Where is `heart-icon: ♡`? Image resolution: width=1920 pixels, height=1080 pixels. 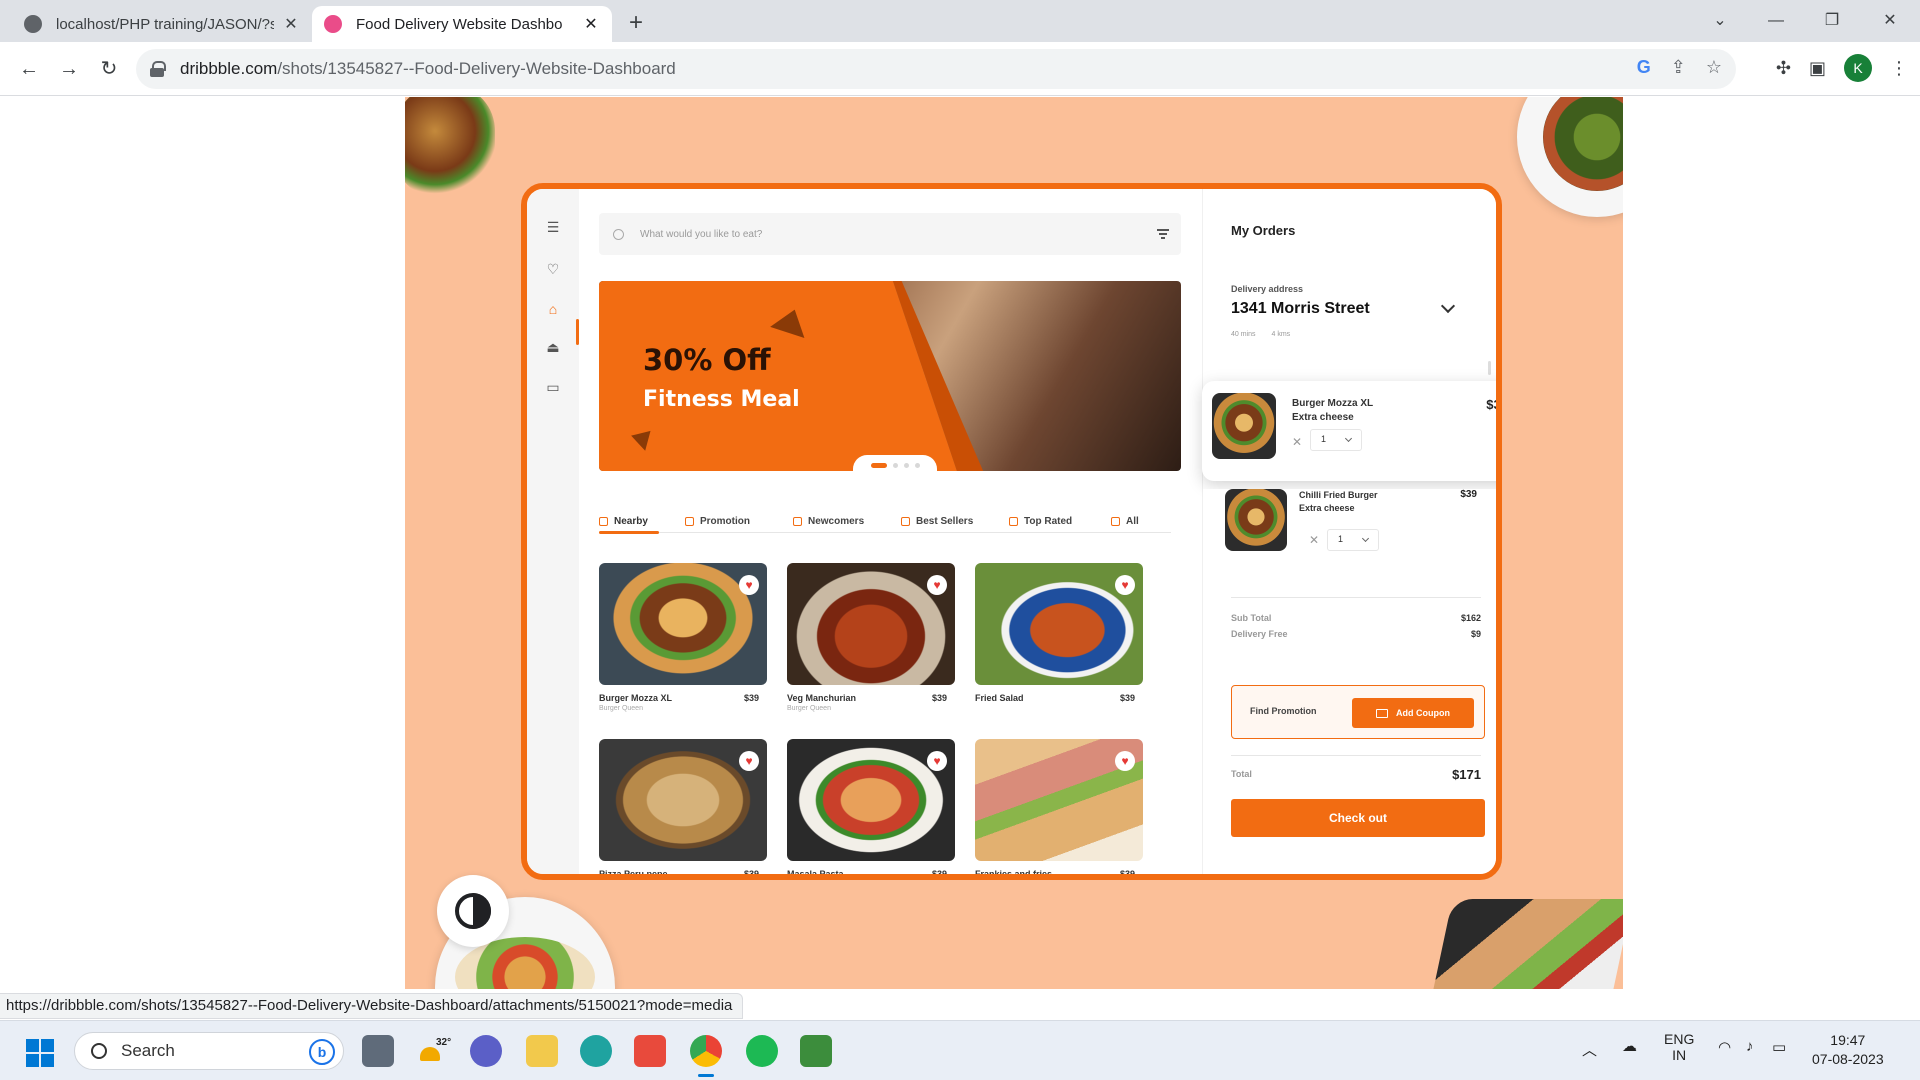 heart-icon: ♡ is located at coordinates (553, 269).